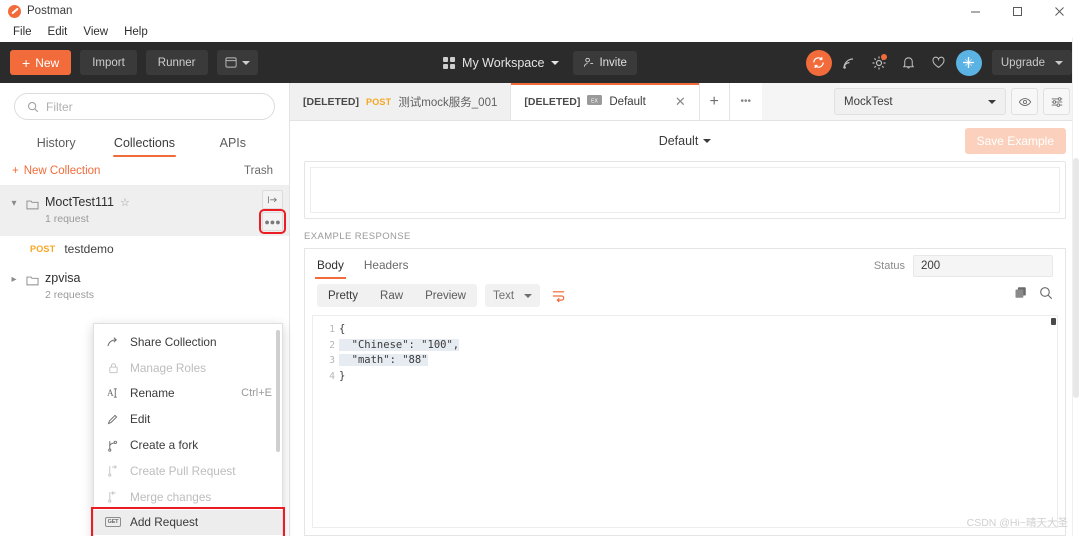 The height and width of the screenshot is (536, 1080). Describe the element at coordinates (173, 341) in the screenshot. I see `context-menu-label: Share Collection` at that location.